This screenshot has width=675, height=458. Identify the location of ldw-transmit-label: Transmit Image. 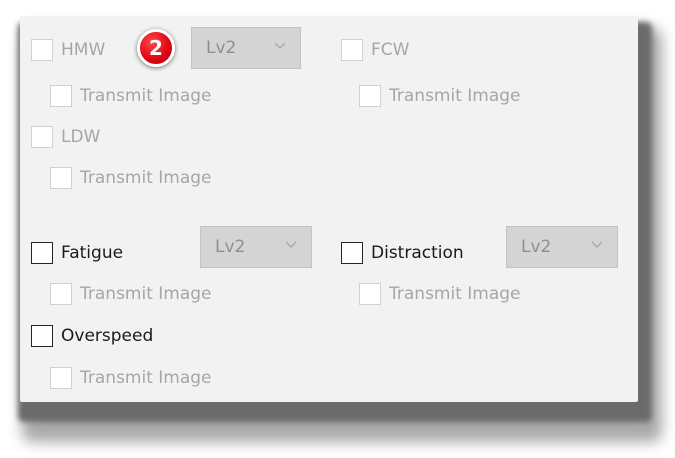
(146, 178).